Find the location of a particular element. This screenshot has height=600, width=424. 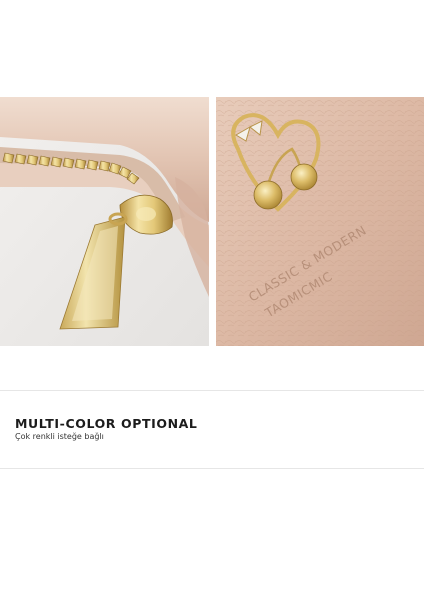

feature-subtitle: Çok renkli isteğe bağlı is located at coordinates (59, 436).